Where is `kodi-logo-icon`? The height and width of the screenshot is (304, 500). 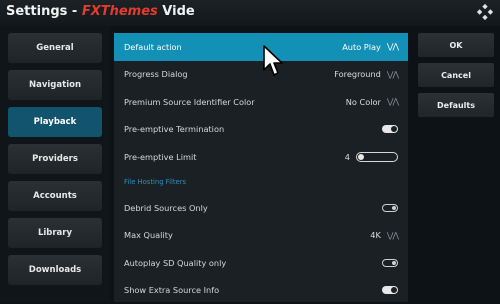
kodi-logo-icon is located at coordinates (485, 12).